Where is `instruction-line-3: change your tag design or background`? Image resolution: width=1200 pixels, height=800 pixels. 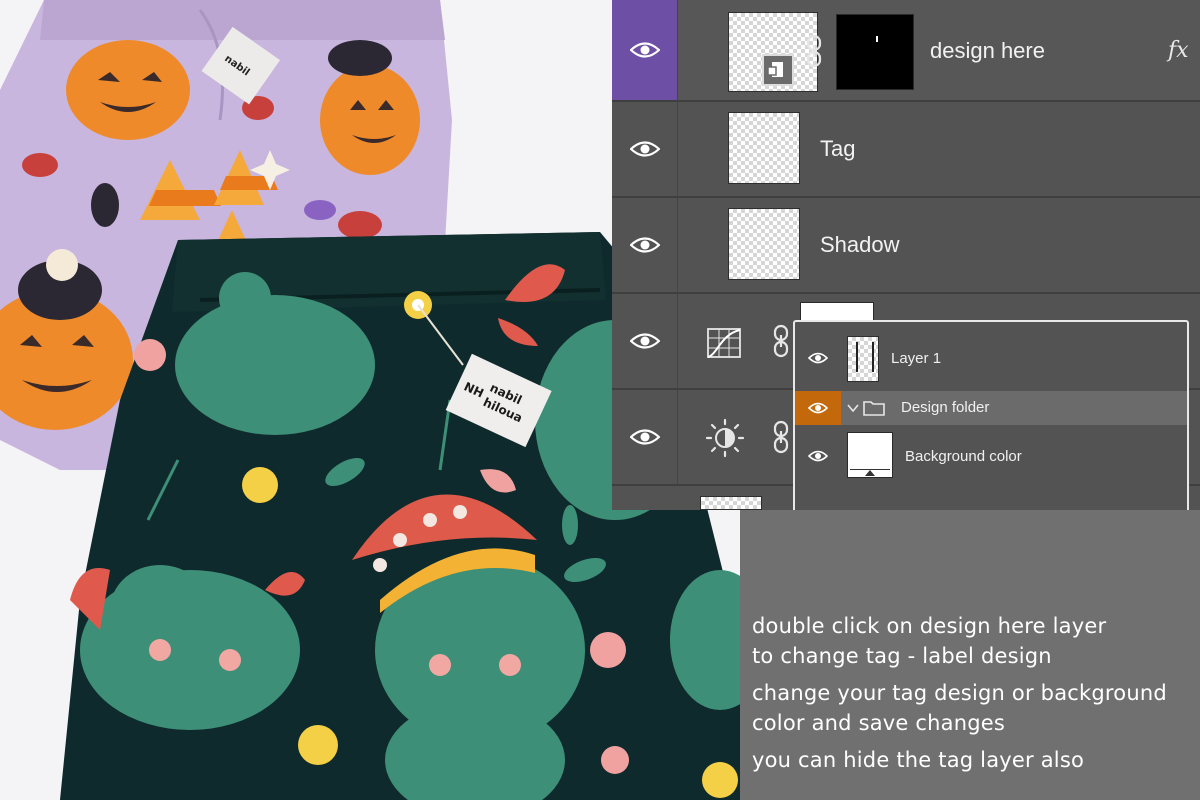 instruction-line-3: change your tag design or background is located at coordinates (959, 693).